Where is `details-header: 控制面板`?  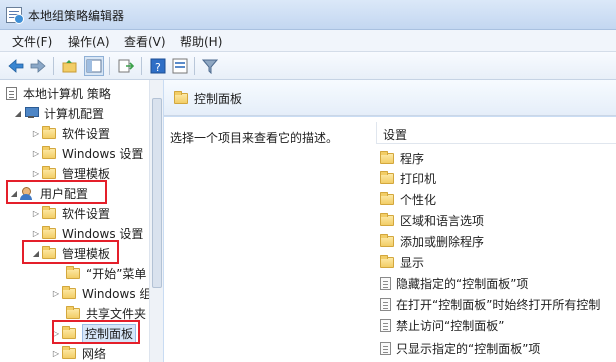 details-header: 控制面板 is located at coordinates (390, 98).